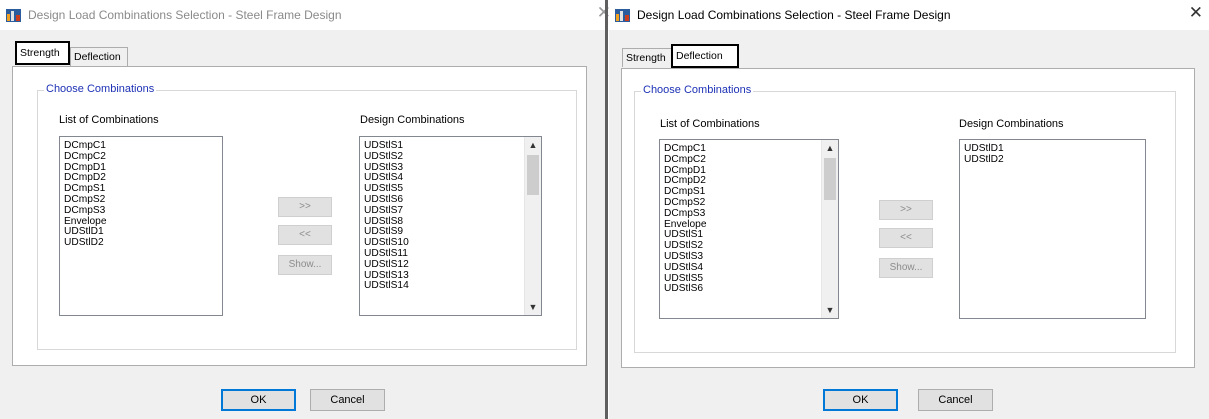 This screenshot has height=419, width=1209. I want to click on list-item: UDStlS7, so click(450, 211).